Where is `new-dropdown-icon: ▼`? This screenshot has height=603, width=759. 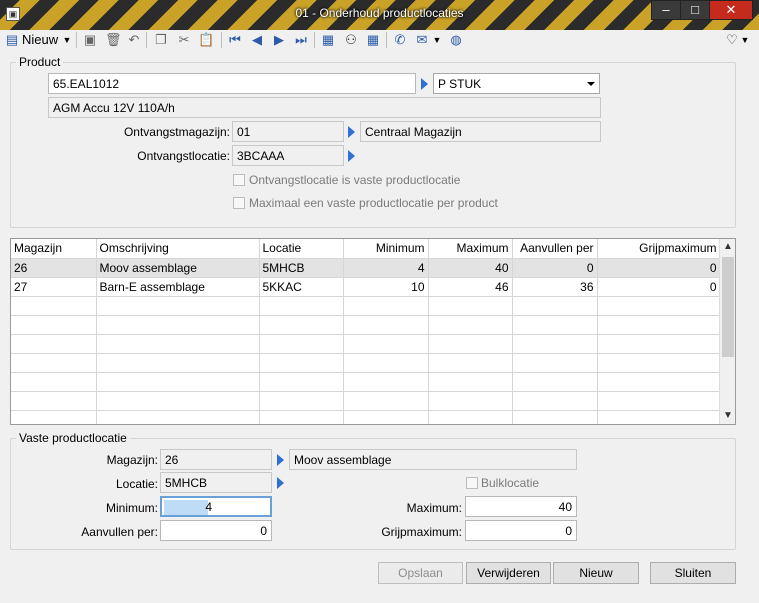 new-dropdown-icon: ▼ is located at coordinates (67, 40).